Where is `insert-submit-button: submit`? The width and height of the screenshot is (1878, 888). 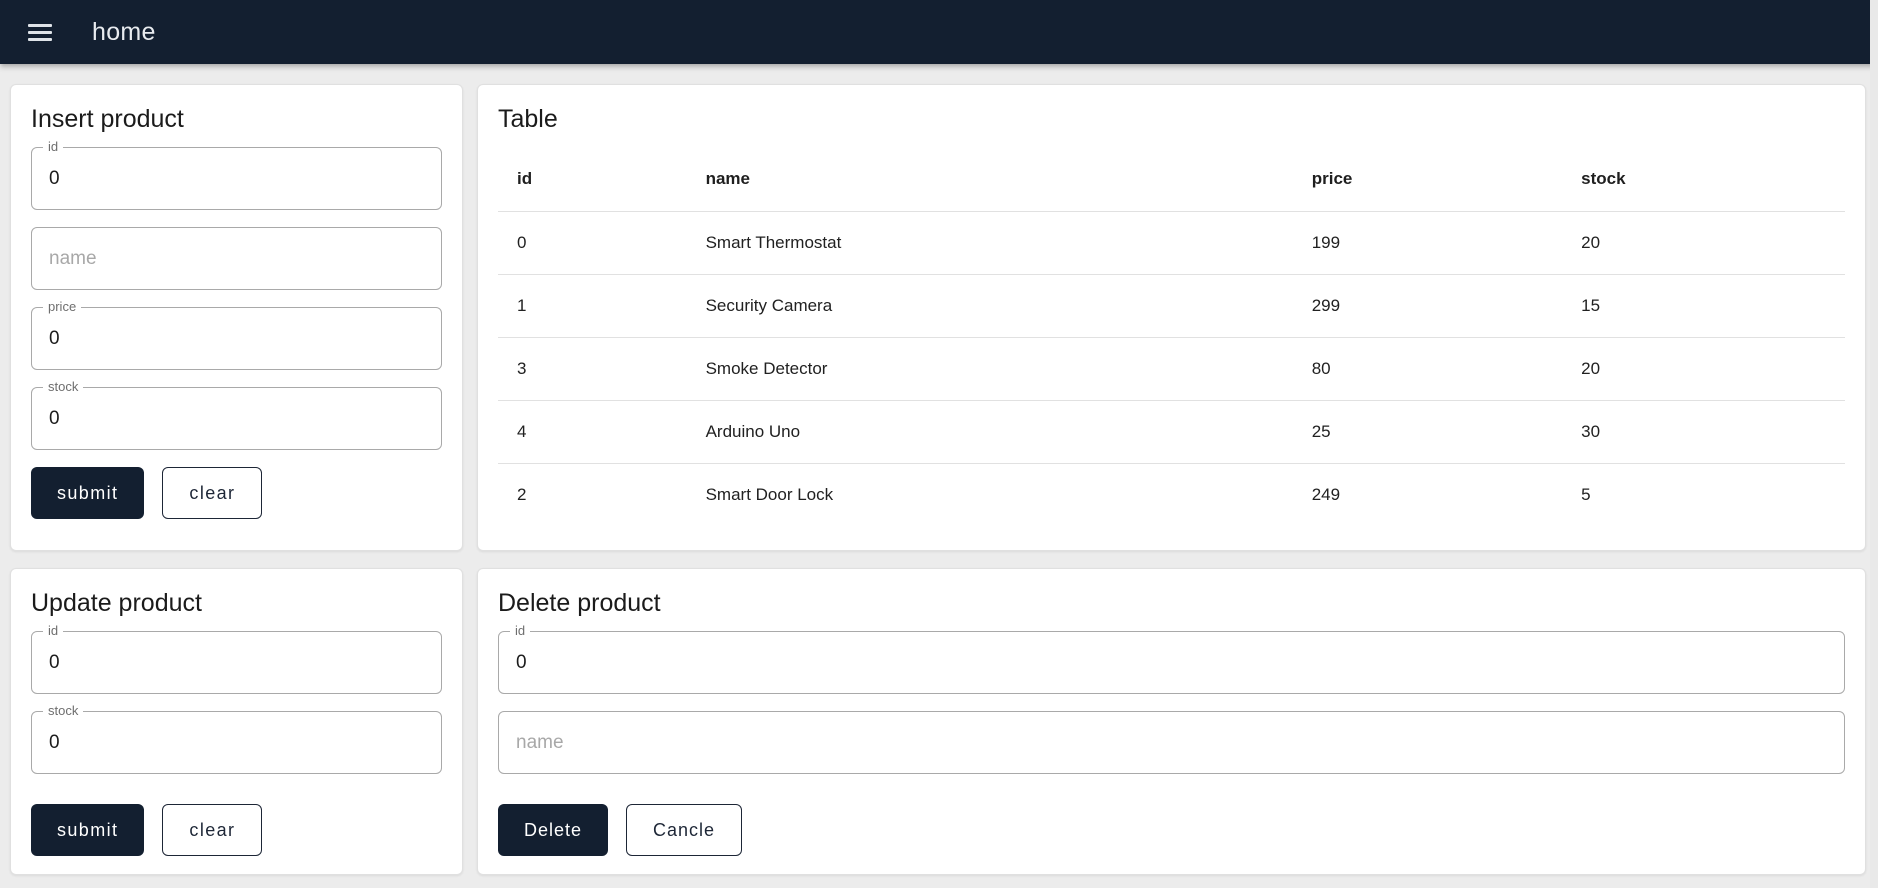
insert-submit-button: submit is located at coordinates (88, 493).